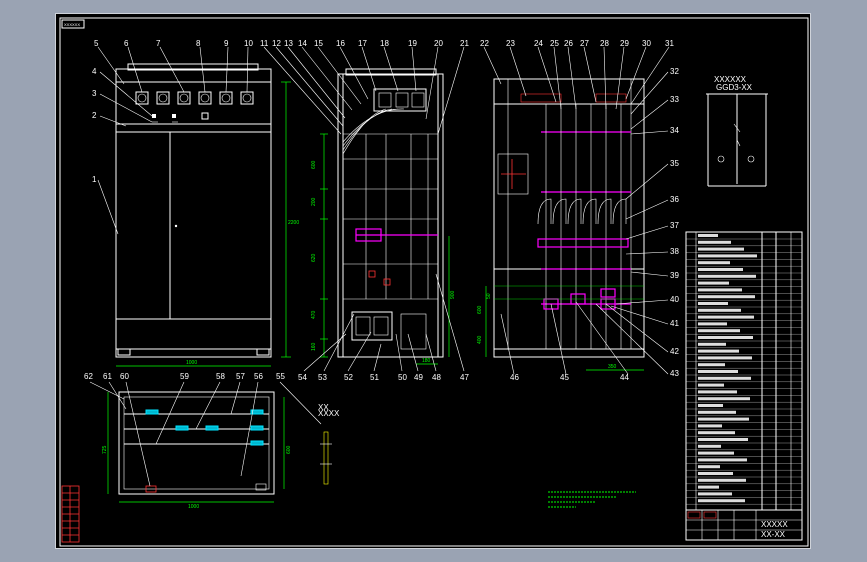 Image resolution: width=867 pixels, height=562 pixels. Describe the element at coordinates (384, 43) in the screenshot. I see `item-balloon-18: 18` at that location.